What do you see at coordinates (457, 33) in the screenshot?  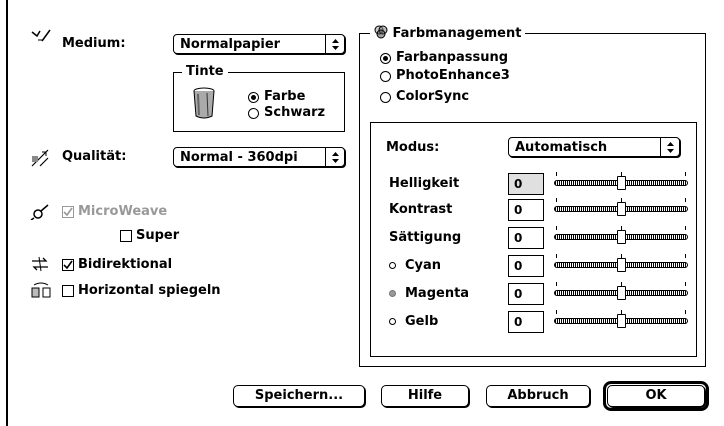 I see `farbmanagement-title: Farbmanagement` at bounding box center [457, 33].